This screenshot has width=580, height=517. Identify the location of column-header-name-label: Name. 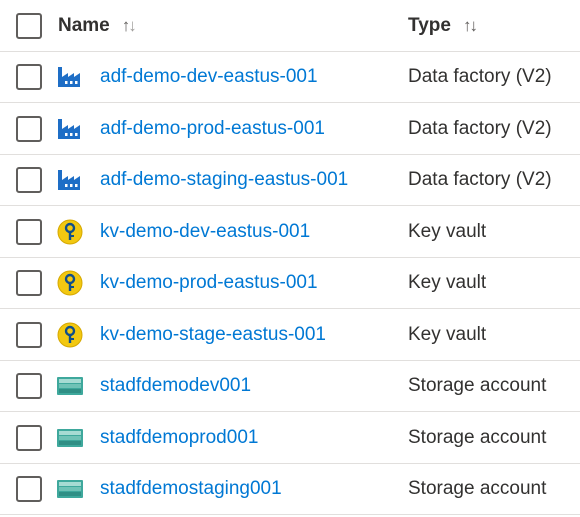
(84, 25).